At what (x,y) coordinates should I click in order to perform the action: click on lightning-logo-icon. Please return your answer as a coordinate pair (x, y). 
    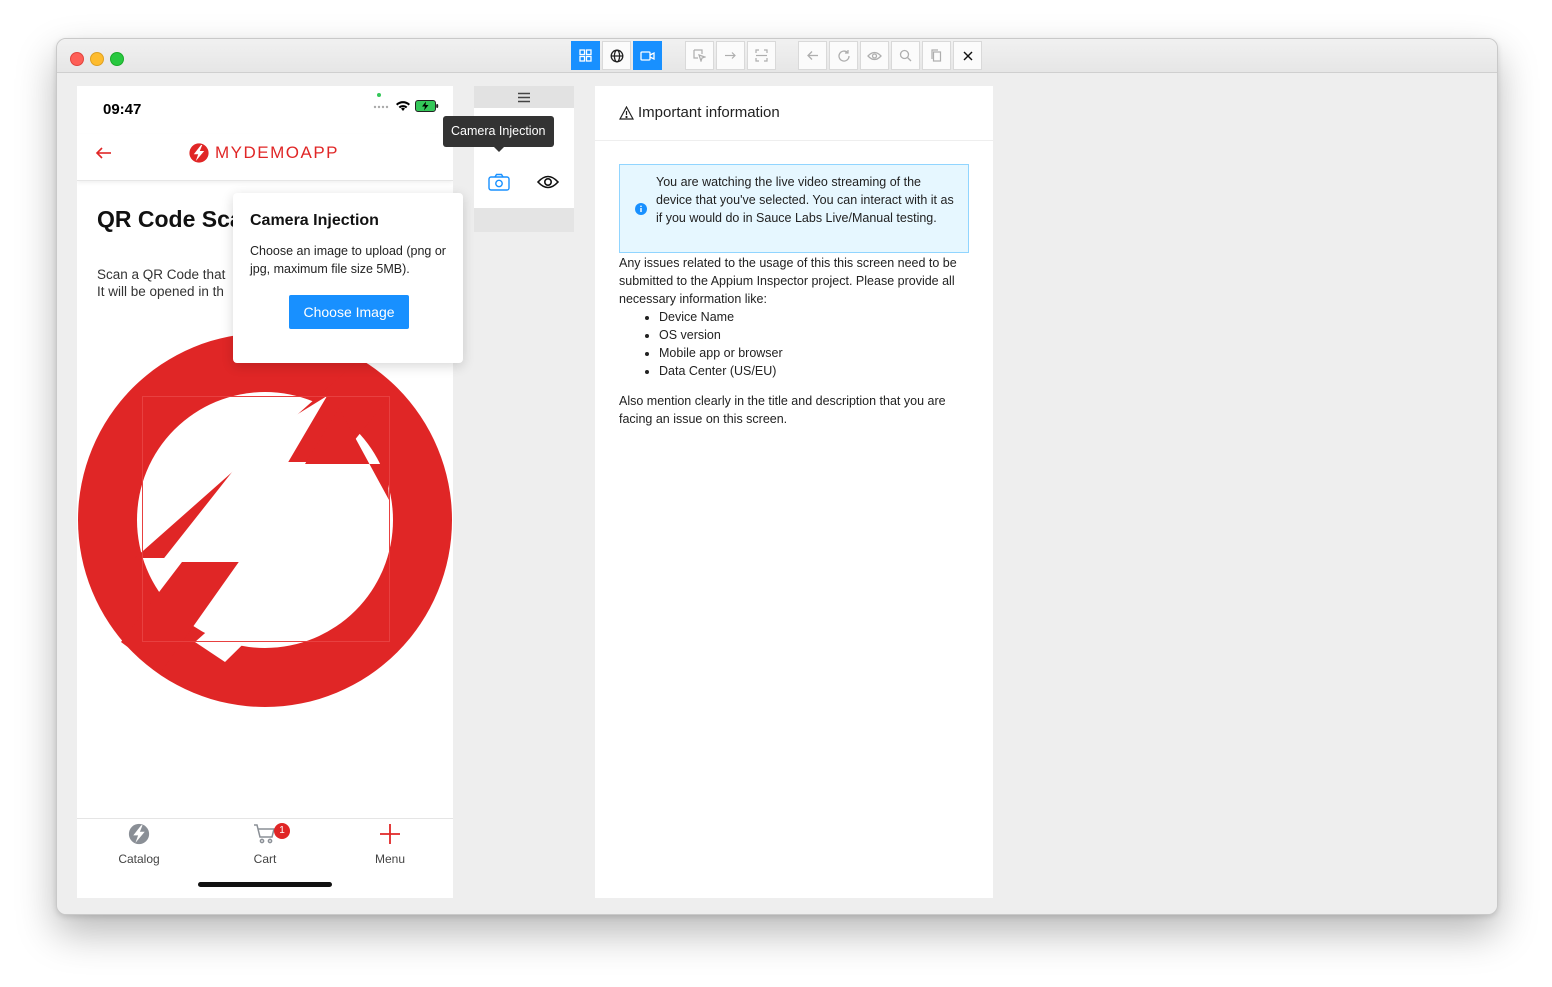
    Looking at the image, I should click on (199, 153).